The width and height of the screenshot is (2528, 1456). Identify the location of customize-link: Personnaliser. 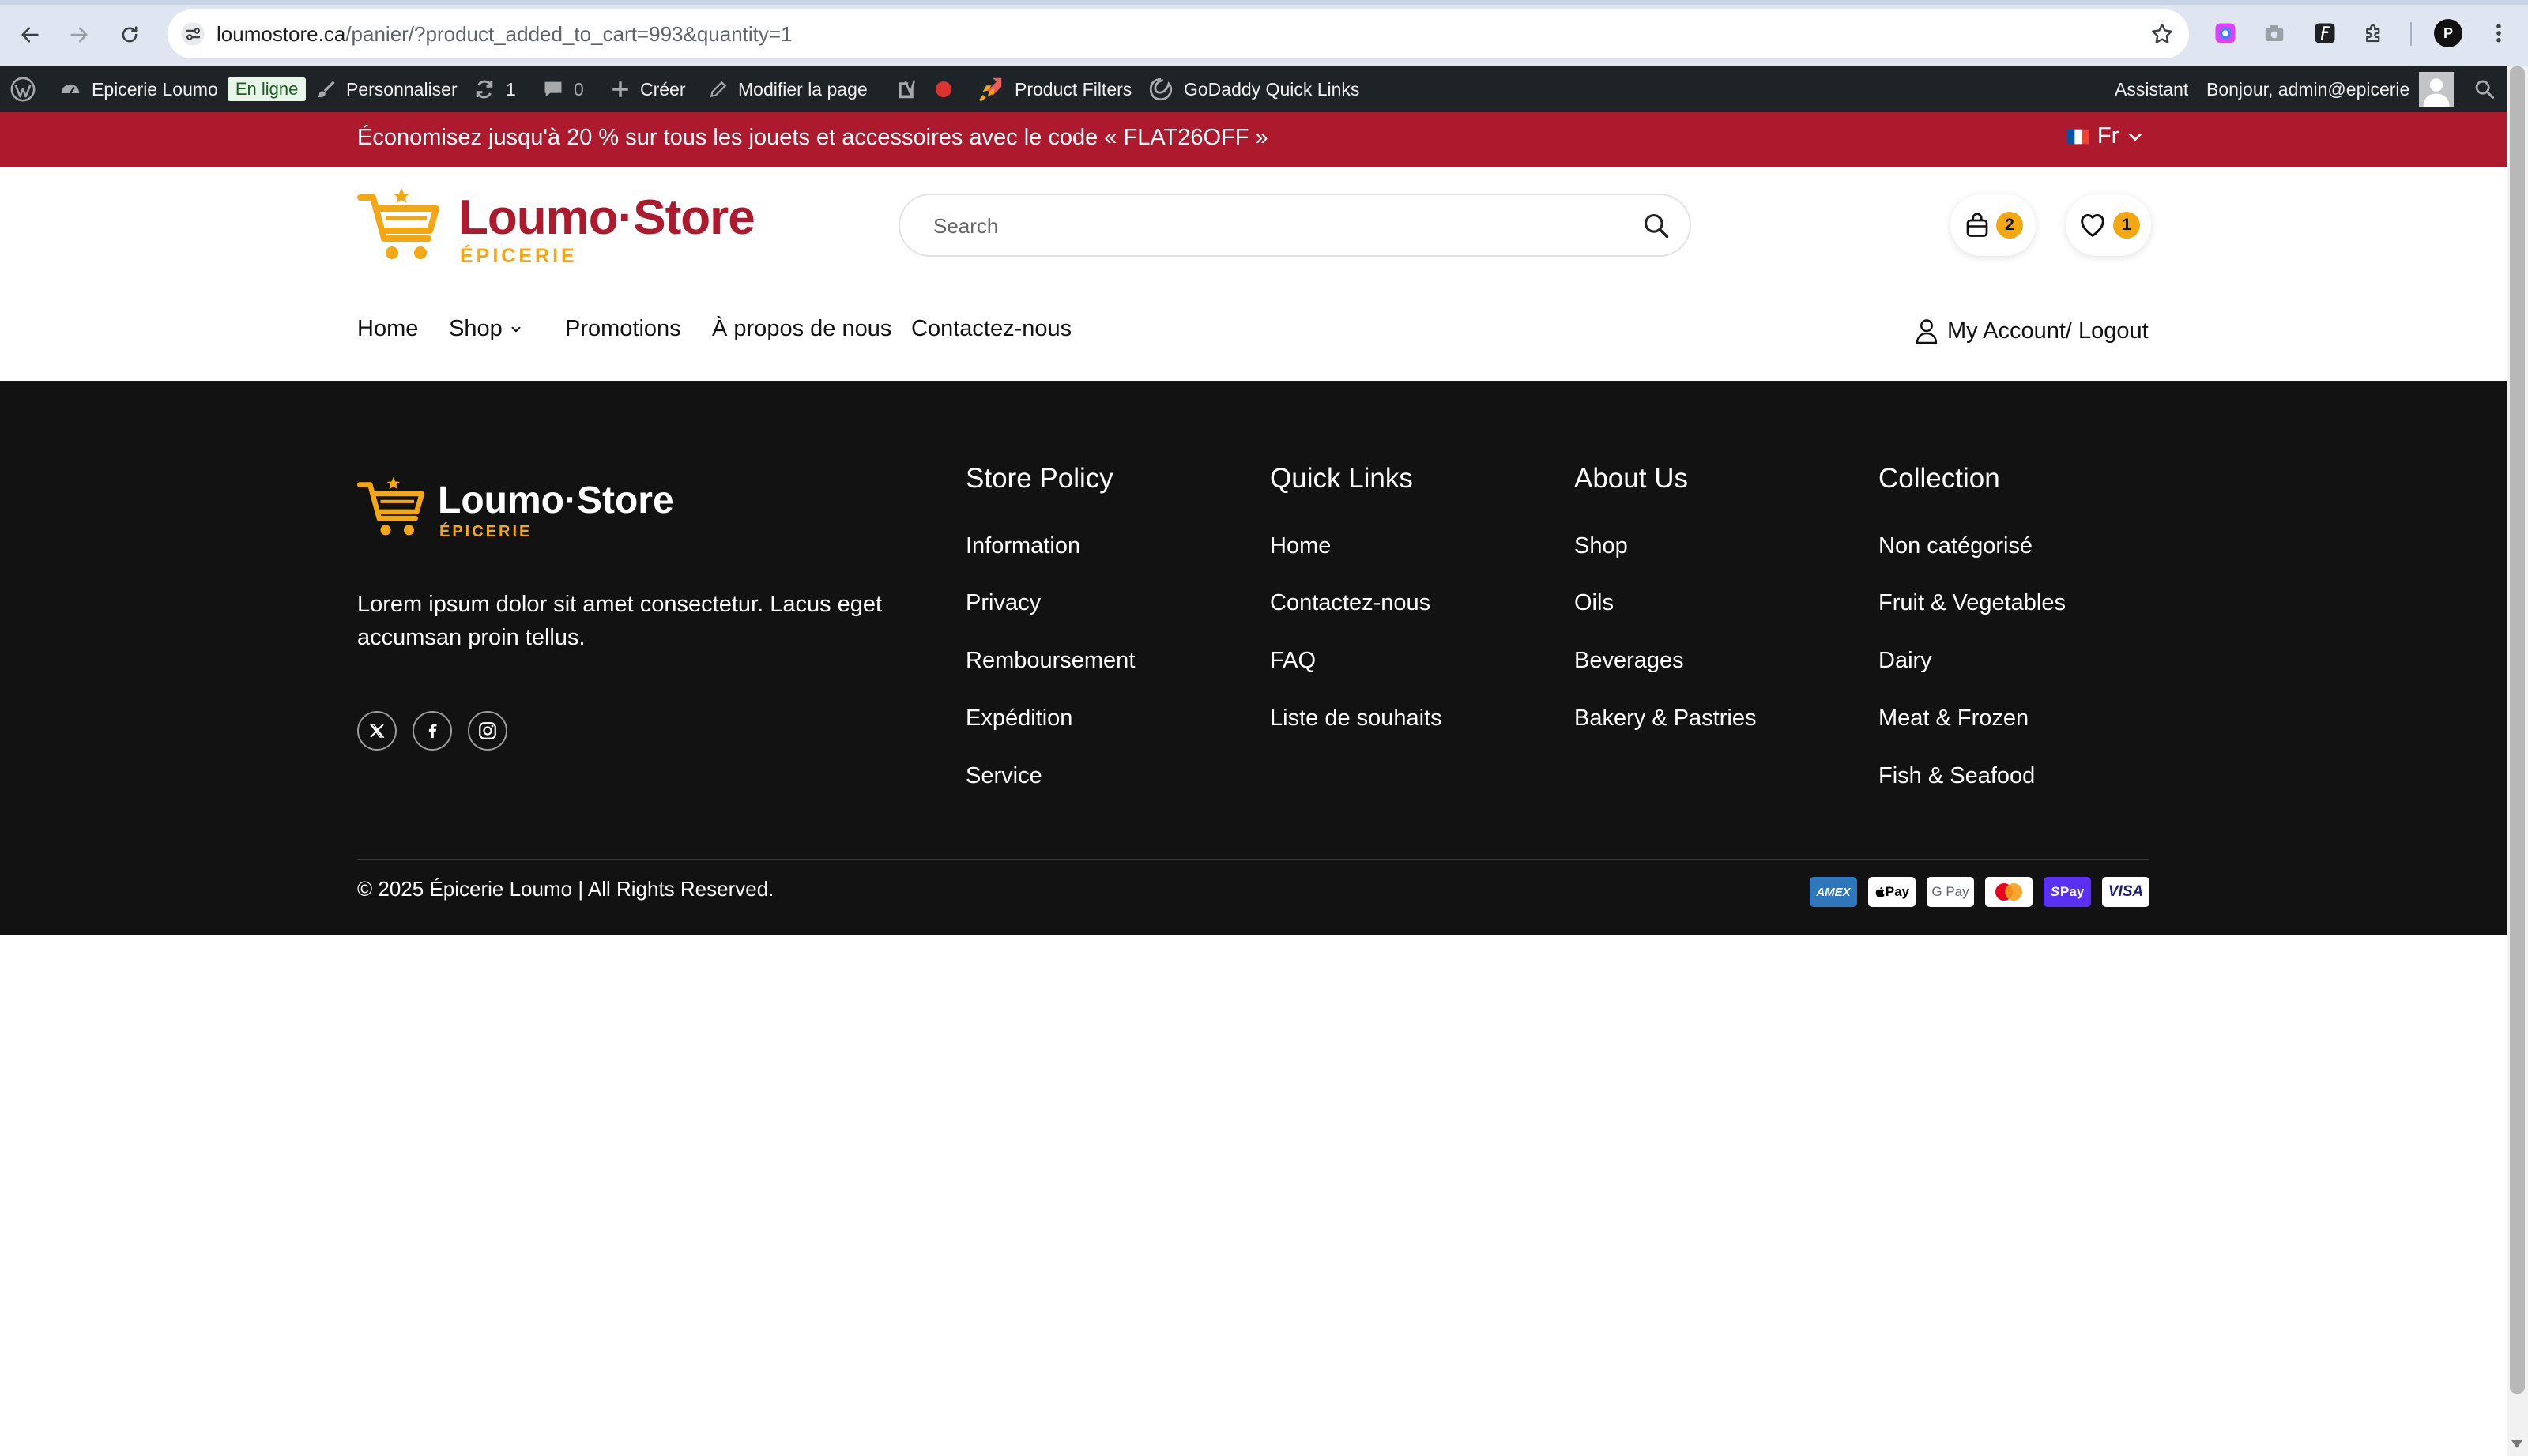
(386, 89).